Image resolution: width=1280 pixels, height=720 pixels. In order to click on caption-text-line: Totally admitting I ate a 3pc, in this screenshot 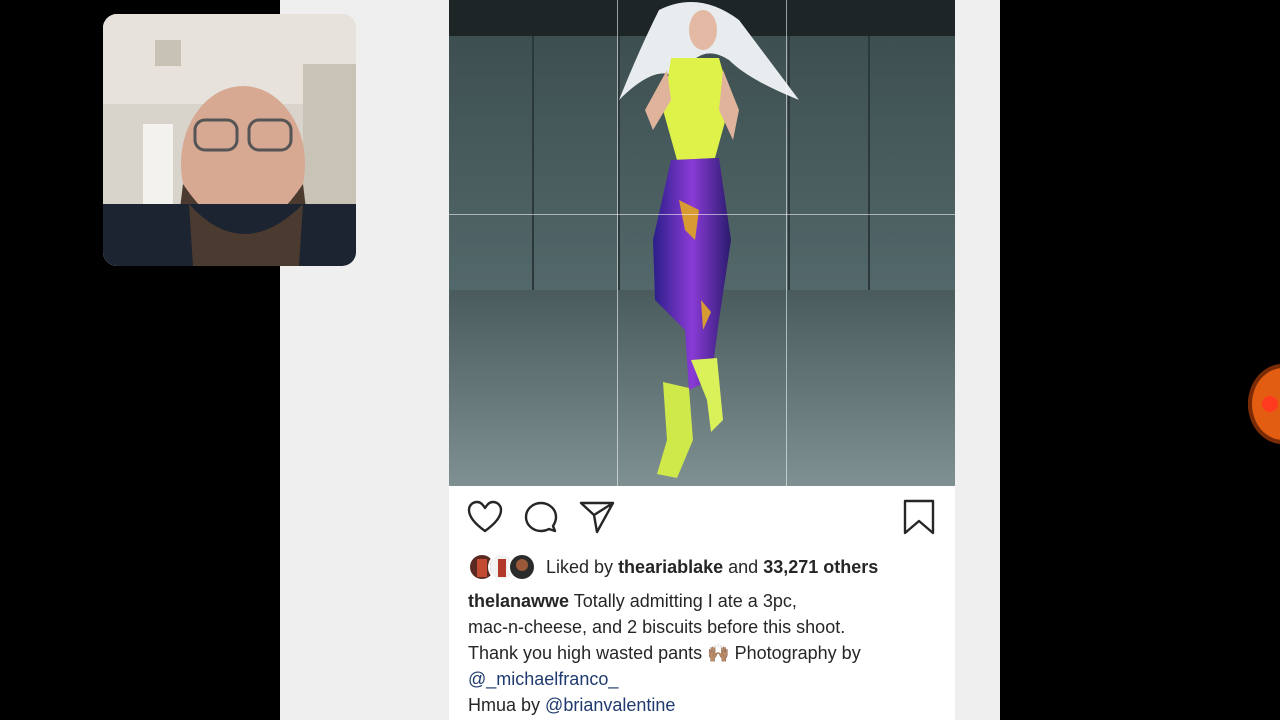, I will do `click(685, 601)`.